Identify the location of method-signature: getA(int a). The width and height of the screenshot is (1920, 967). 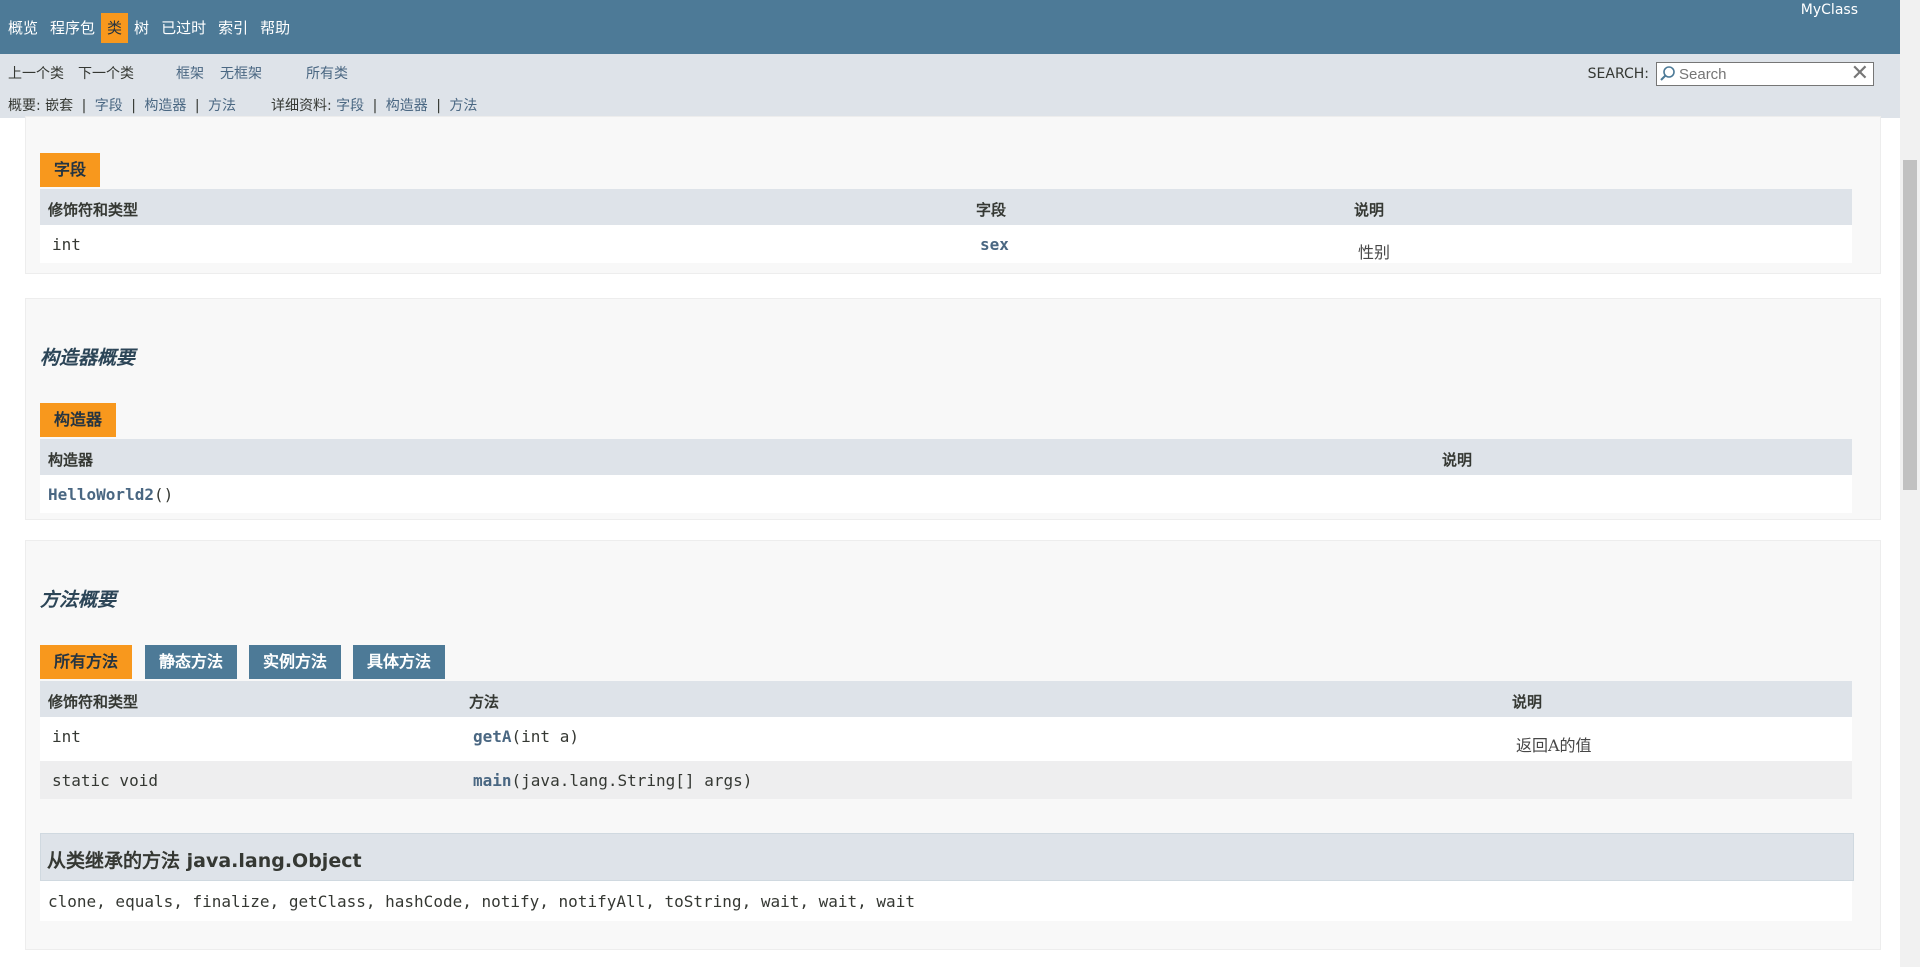
(526, 736).